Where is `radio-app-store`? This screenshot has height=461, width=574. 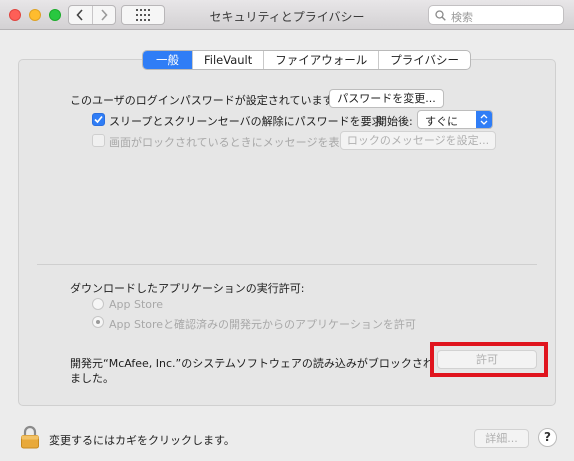
radio-app-store is located at coordinates (98, 304).